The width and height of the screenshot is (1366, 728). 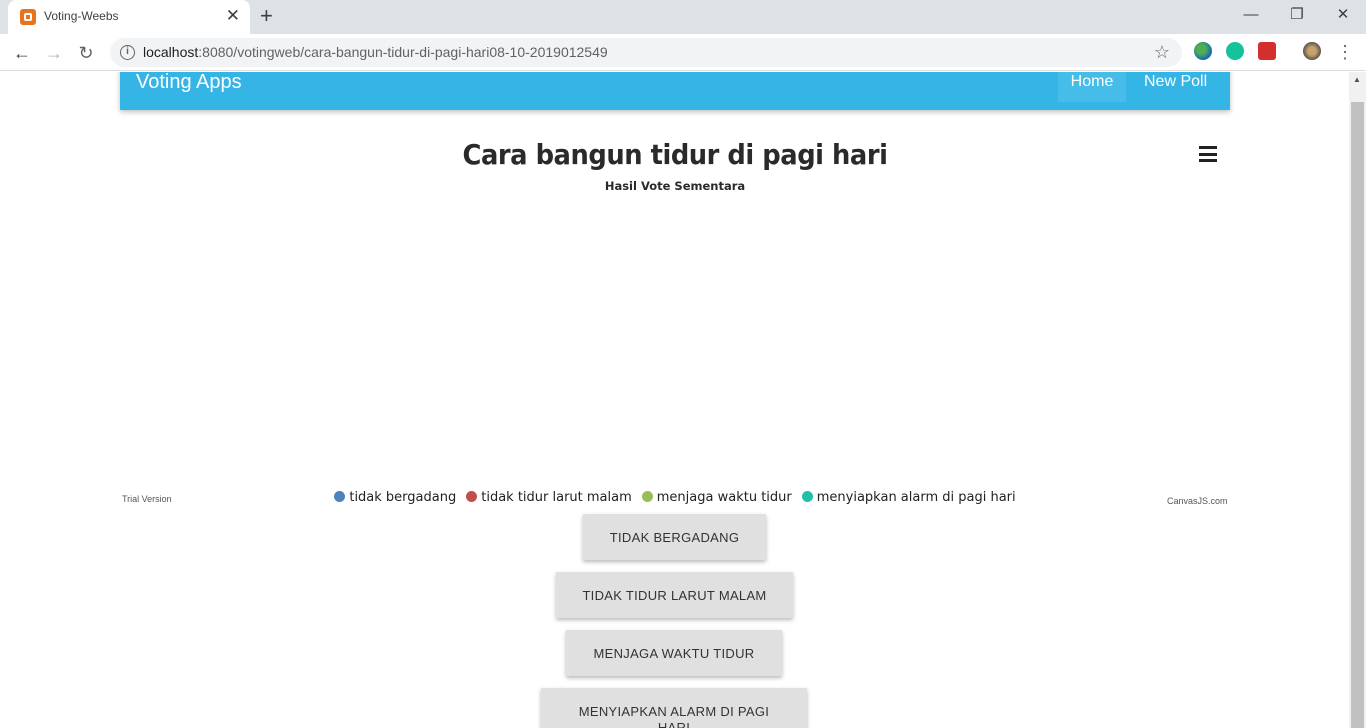 I want to click on minimize-icon: —, so click(x=1251, y=16).